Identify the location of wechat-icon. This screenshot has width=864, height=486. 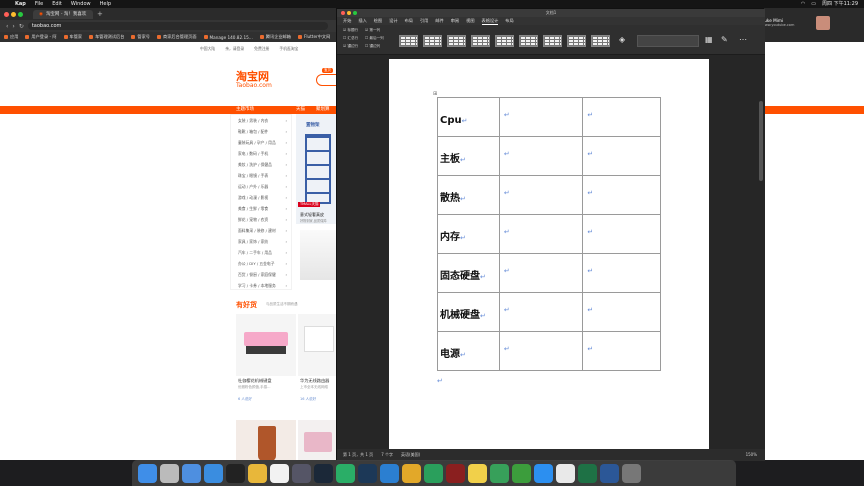
(345, 473).